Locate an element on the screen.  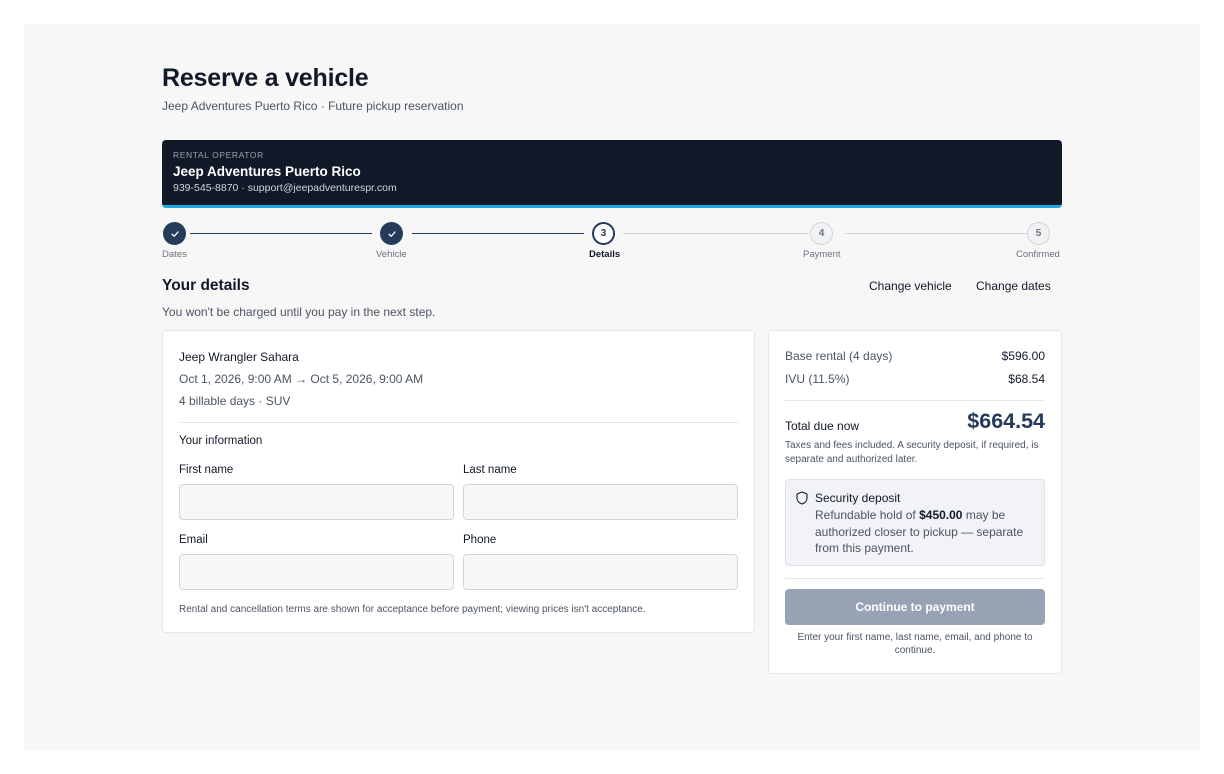
continue-to-payment-button: Continue to payment is located at coordinates (915, 607).